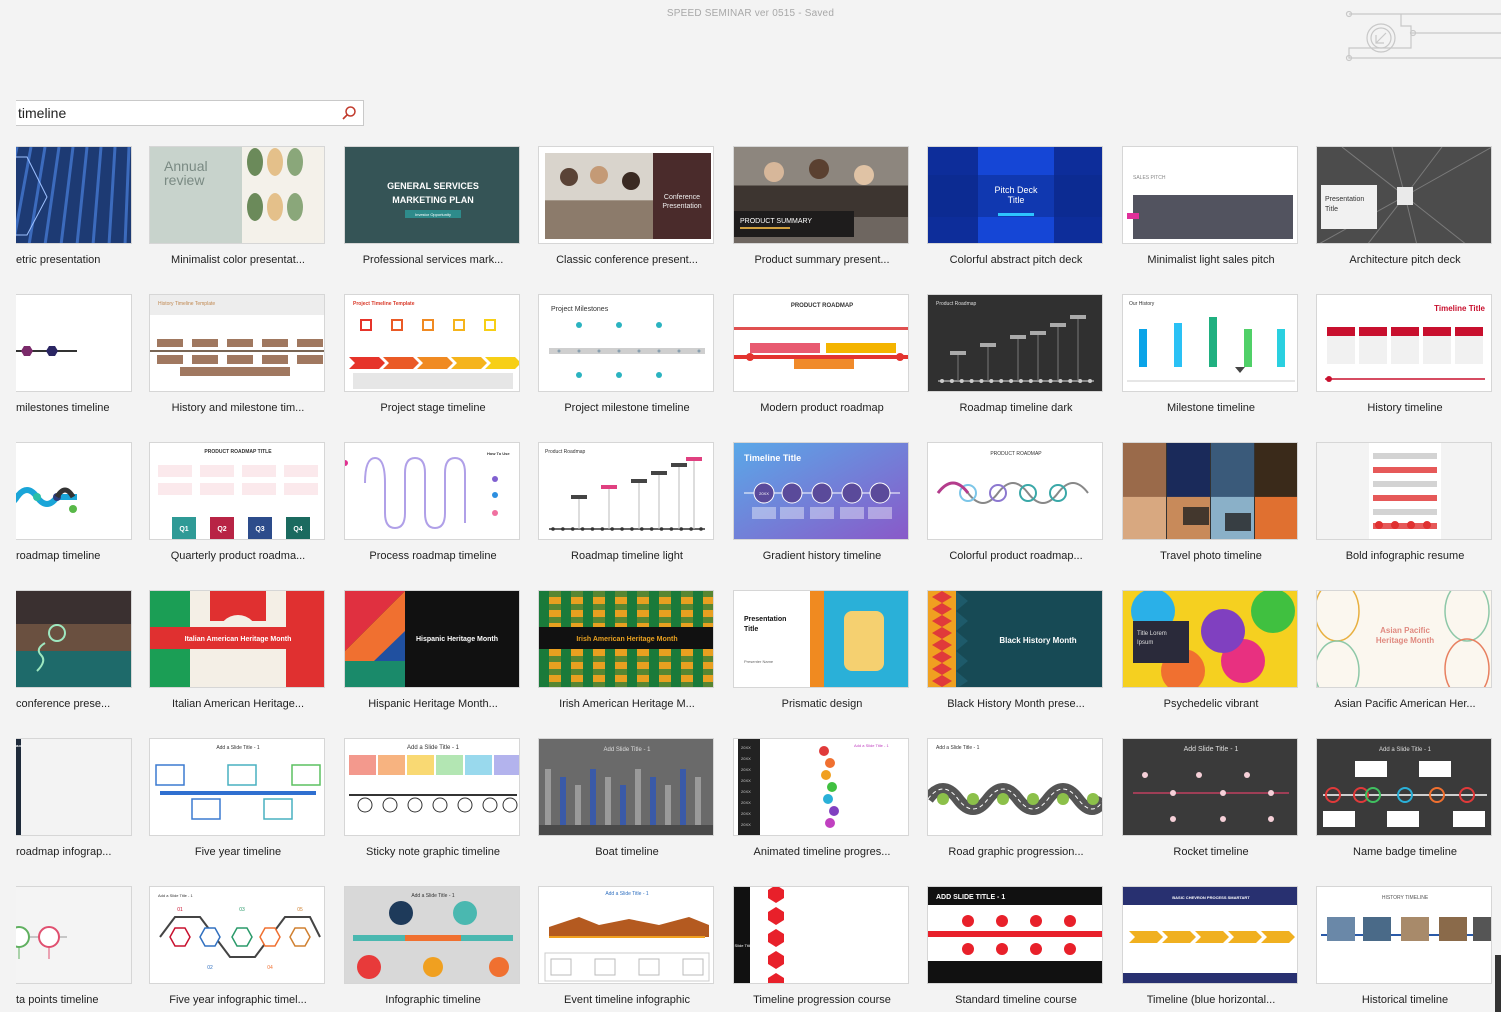  I want to click on template-card: Add Slide Title - 1 Boat timeline, so click(627, 798).